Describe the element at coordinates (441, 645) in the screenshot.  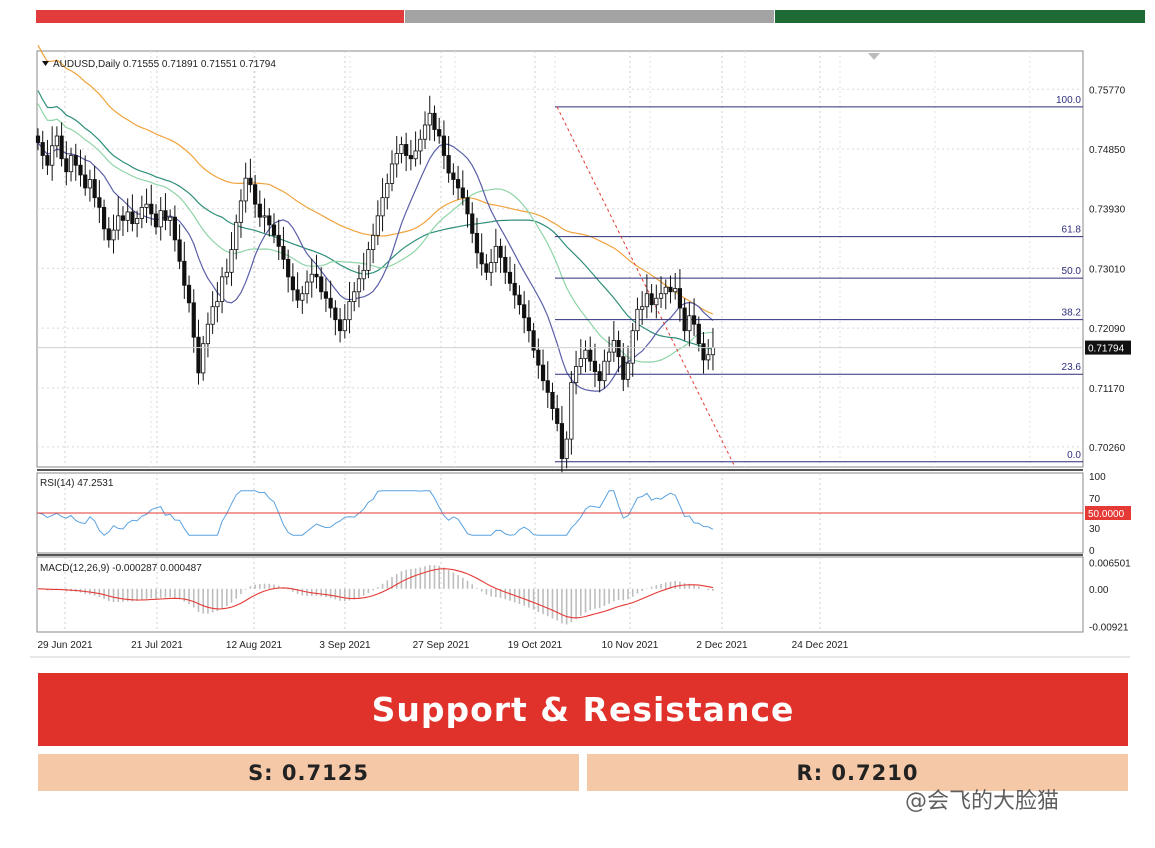
I see `x-tick-label: 27 Sep 2021` at that location.